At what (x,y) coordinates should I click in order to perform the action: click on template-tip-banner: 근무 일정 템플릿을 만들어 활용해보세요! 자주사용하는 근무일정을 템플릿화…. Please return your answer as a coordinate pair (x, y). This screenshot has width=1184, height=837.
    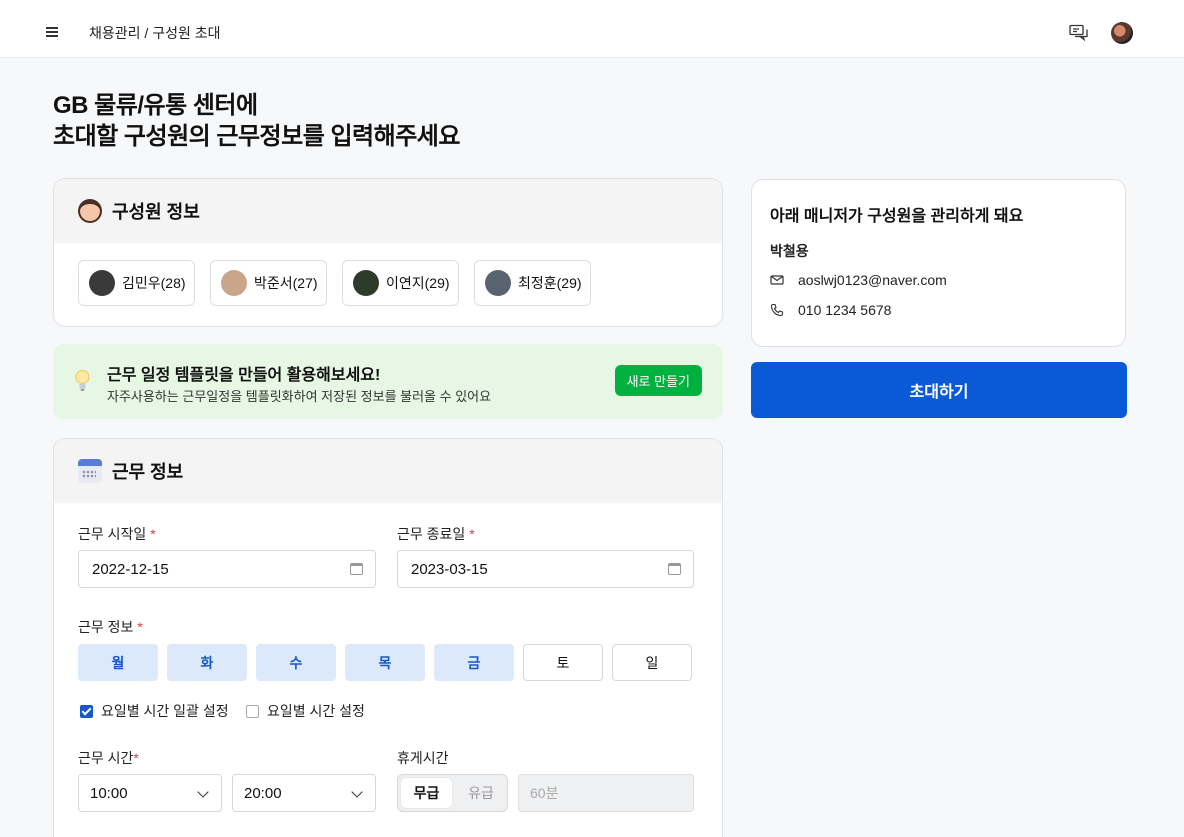
    Looking at the image, I should click on (388, 381).